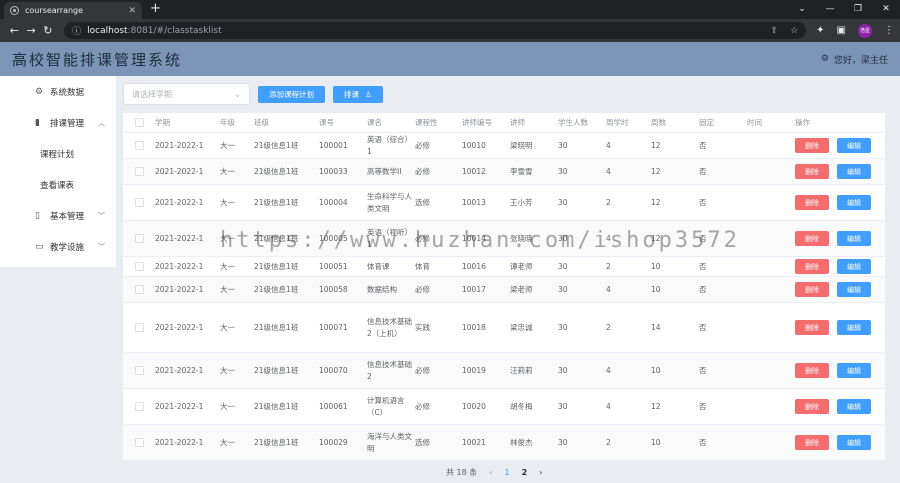 This screenshot has height=483, width=900. What do you see at coordinates (227, 289) in the screenshot?
I see `cell-grade: 大一` at bounding box center [227, 289].